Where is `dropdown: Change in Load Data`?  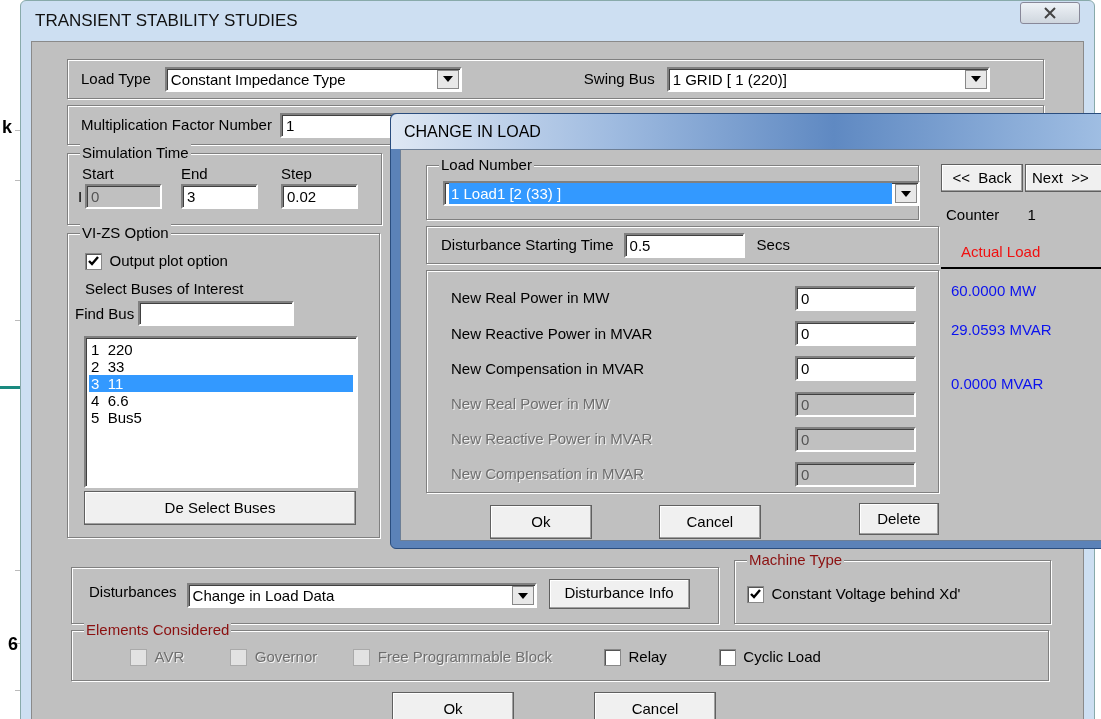 dropdown: Change in Load Data is located at coordinates (361, 595).